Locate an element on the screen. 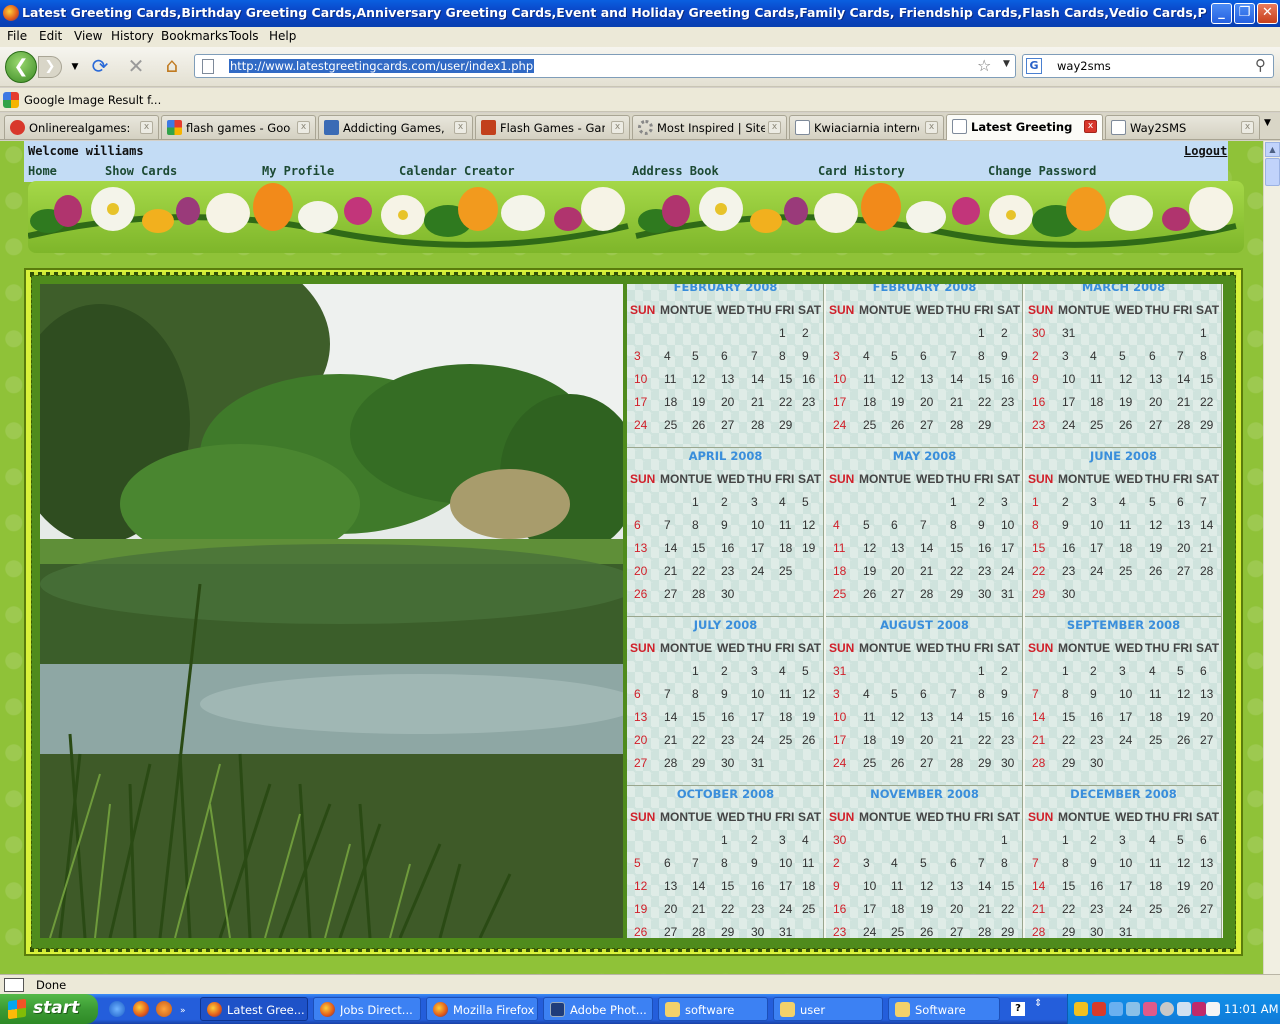  network-icon is located at coordinates (1116, 1009).